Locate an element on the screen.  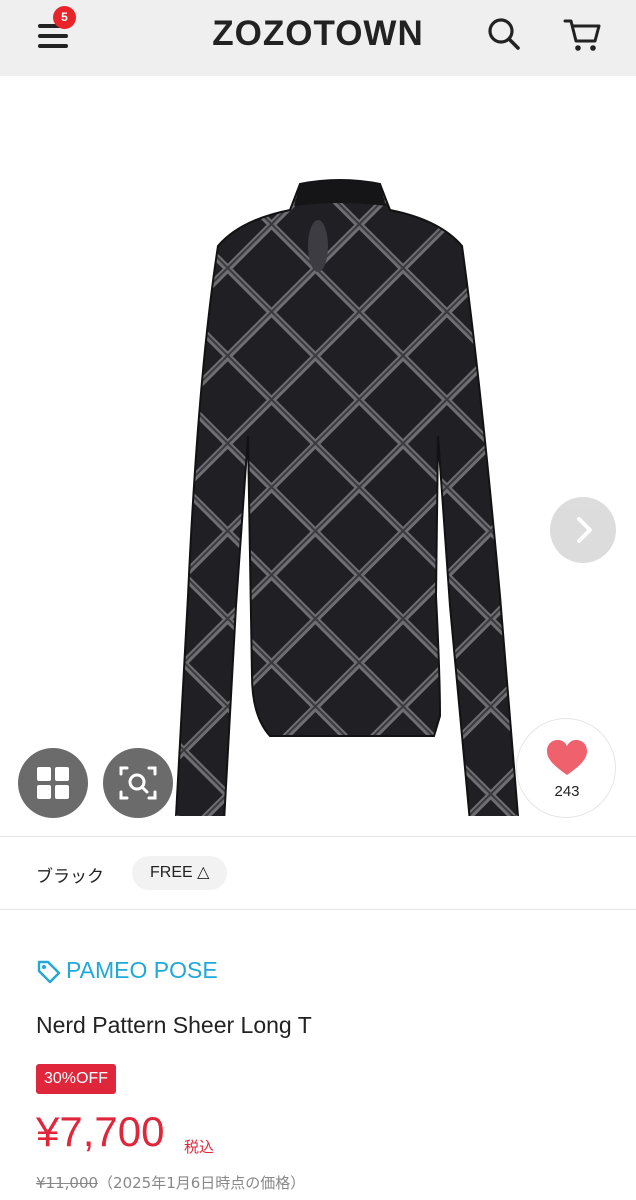
tax-label: 税込 is located at coordinates (199, 1147).